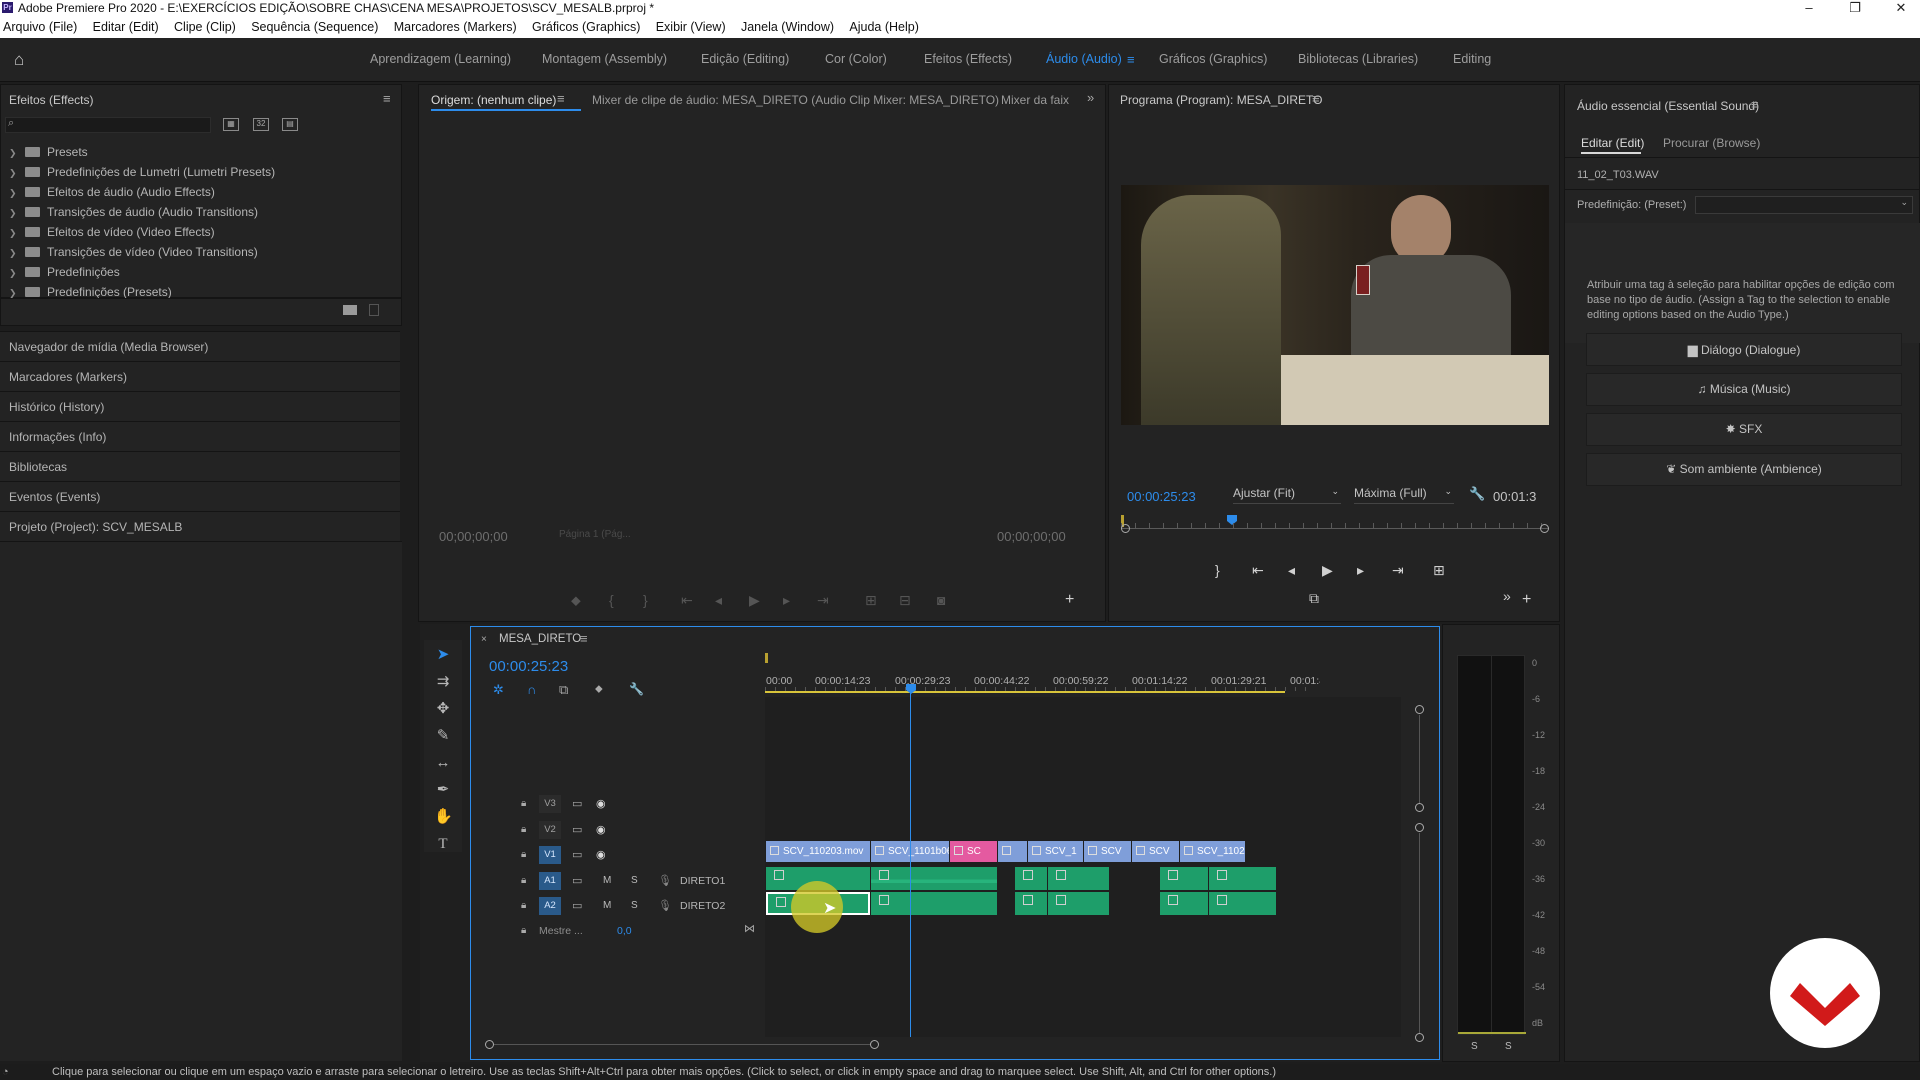 This screenshot has height=1080, width=1920. Describe the element at coordinates (563, 690) in the screenshot. I see `linked-selection-icon: ⧉` at that location.